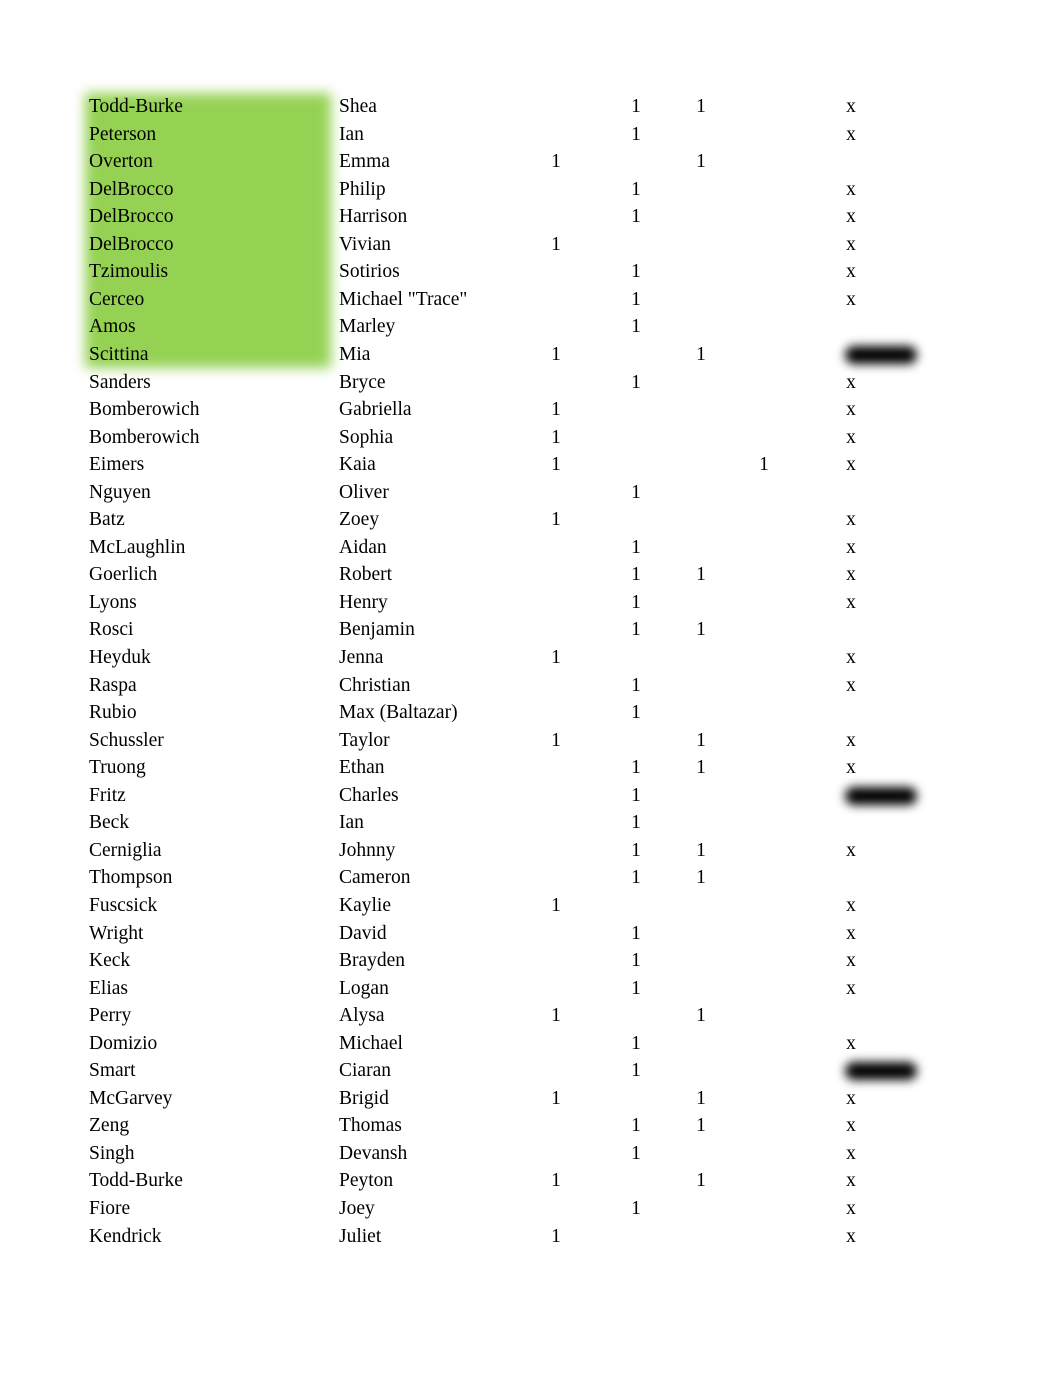 Image resolution: width=1062 pixels, height=1377 pixels. I want to click on table-row: Rubio Max (Baltazar) 1, so click(531, 713).